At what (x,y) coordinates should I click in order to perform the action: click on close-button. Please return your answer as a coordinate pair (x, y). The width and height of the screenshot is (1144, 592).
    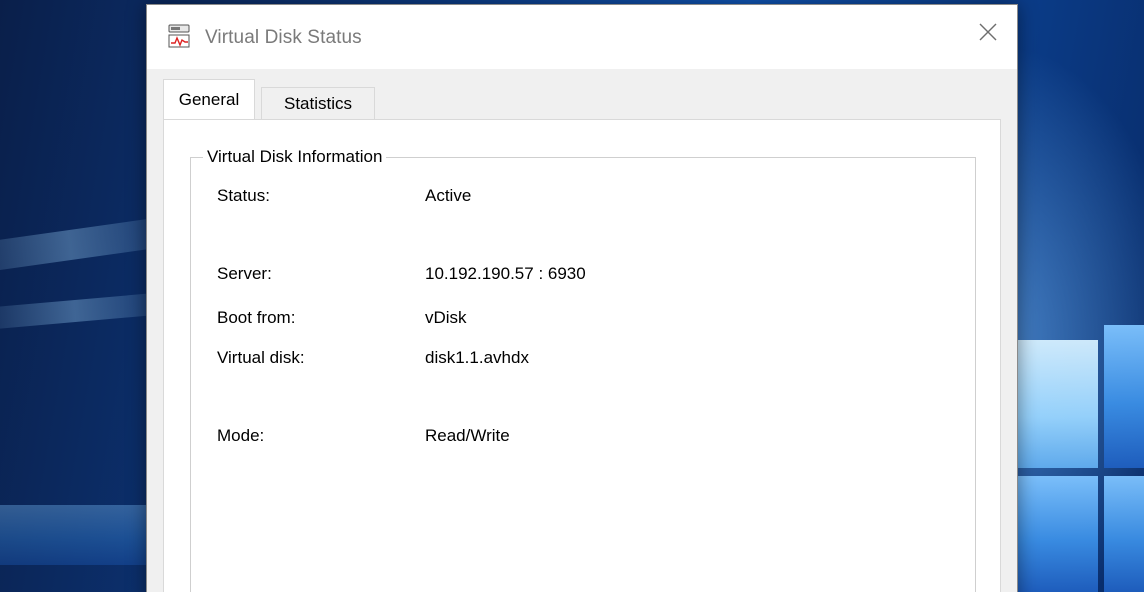
    Looking at the image, I should click on (988, 34).